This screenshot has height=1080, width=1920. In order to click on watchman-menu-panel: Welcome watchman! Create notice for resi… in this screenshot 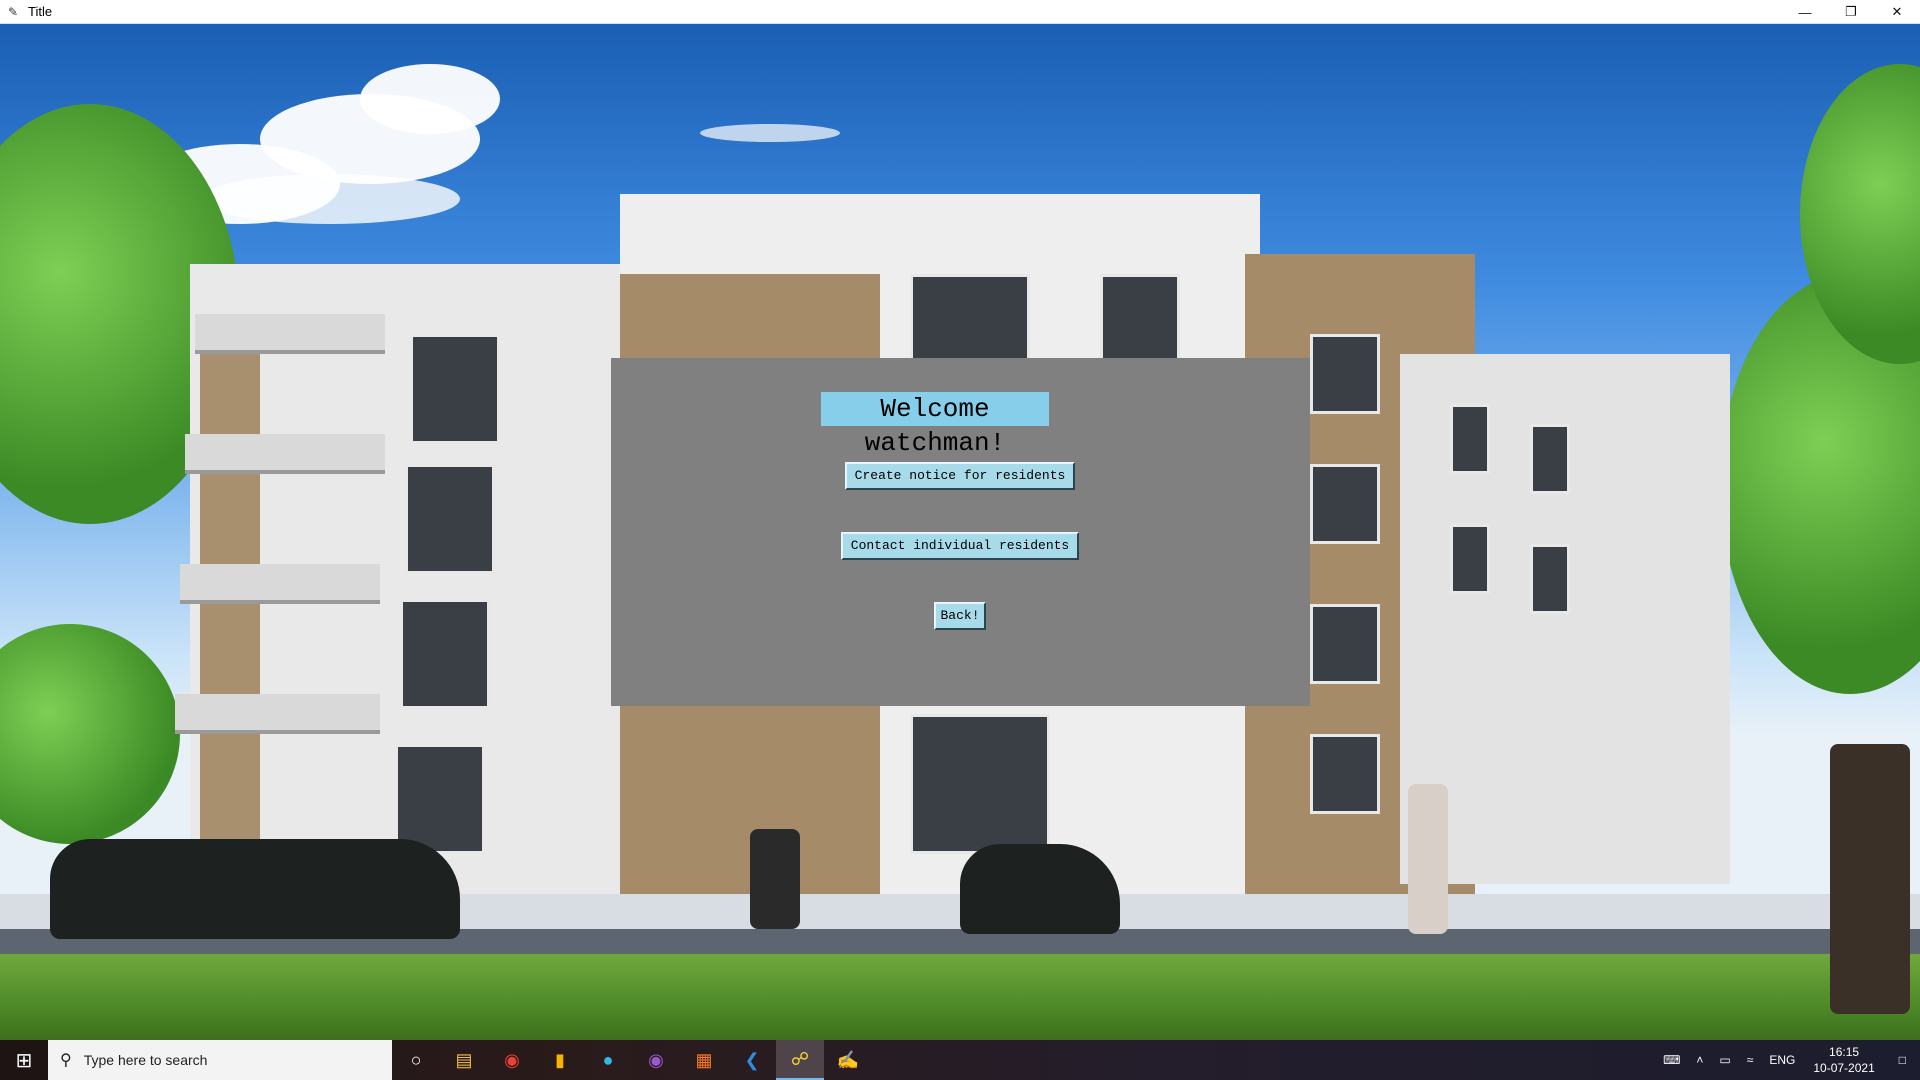, I will do `click(960, 532)`.